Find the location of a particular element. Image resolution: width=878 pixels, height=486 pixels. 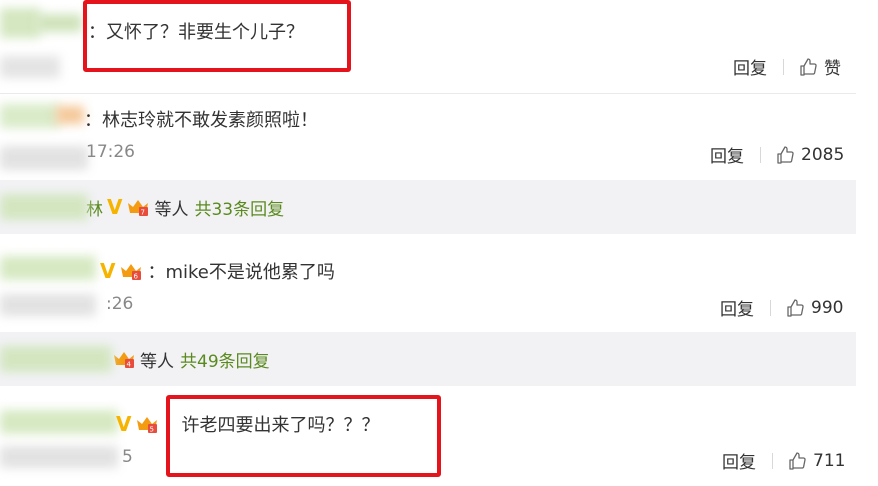

crown-badge-icon: 5 is located at coordinates (147, 425).